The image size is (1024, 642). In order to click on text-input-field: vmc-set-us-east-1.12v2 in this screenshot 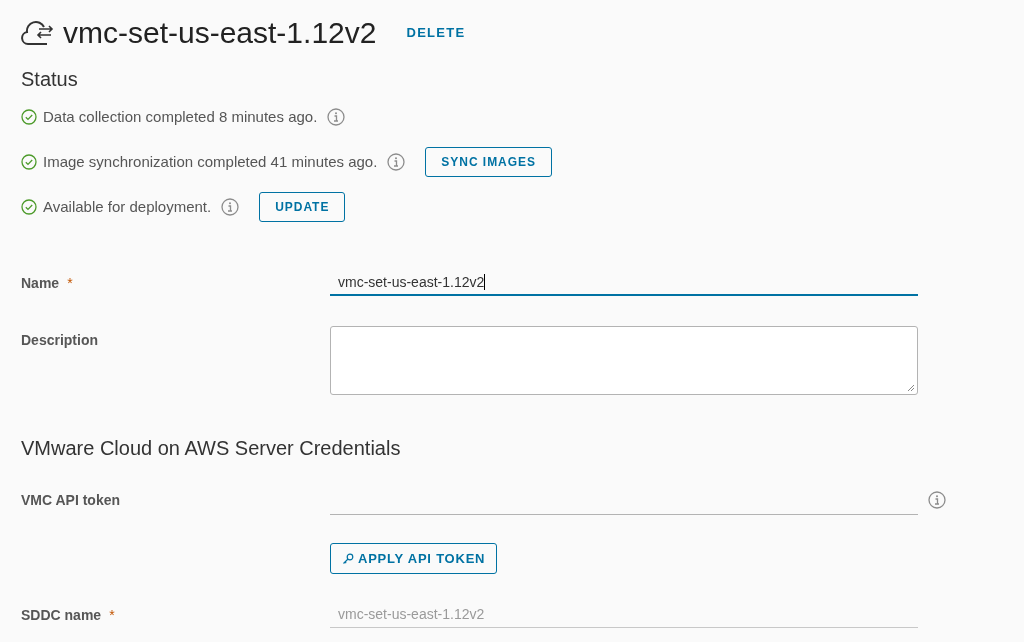, I will do `click(624, 283)`.